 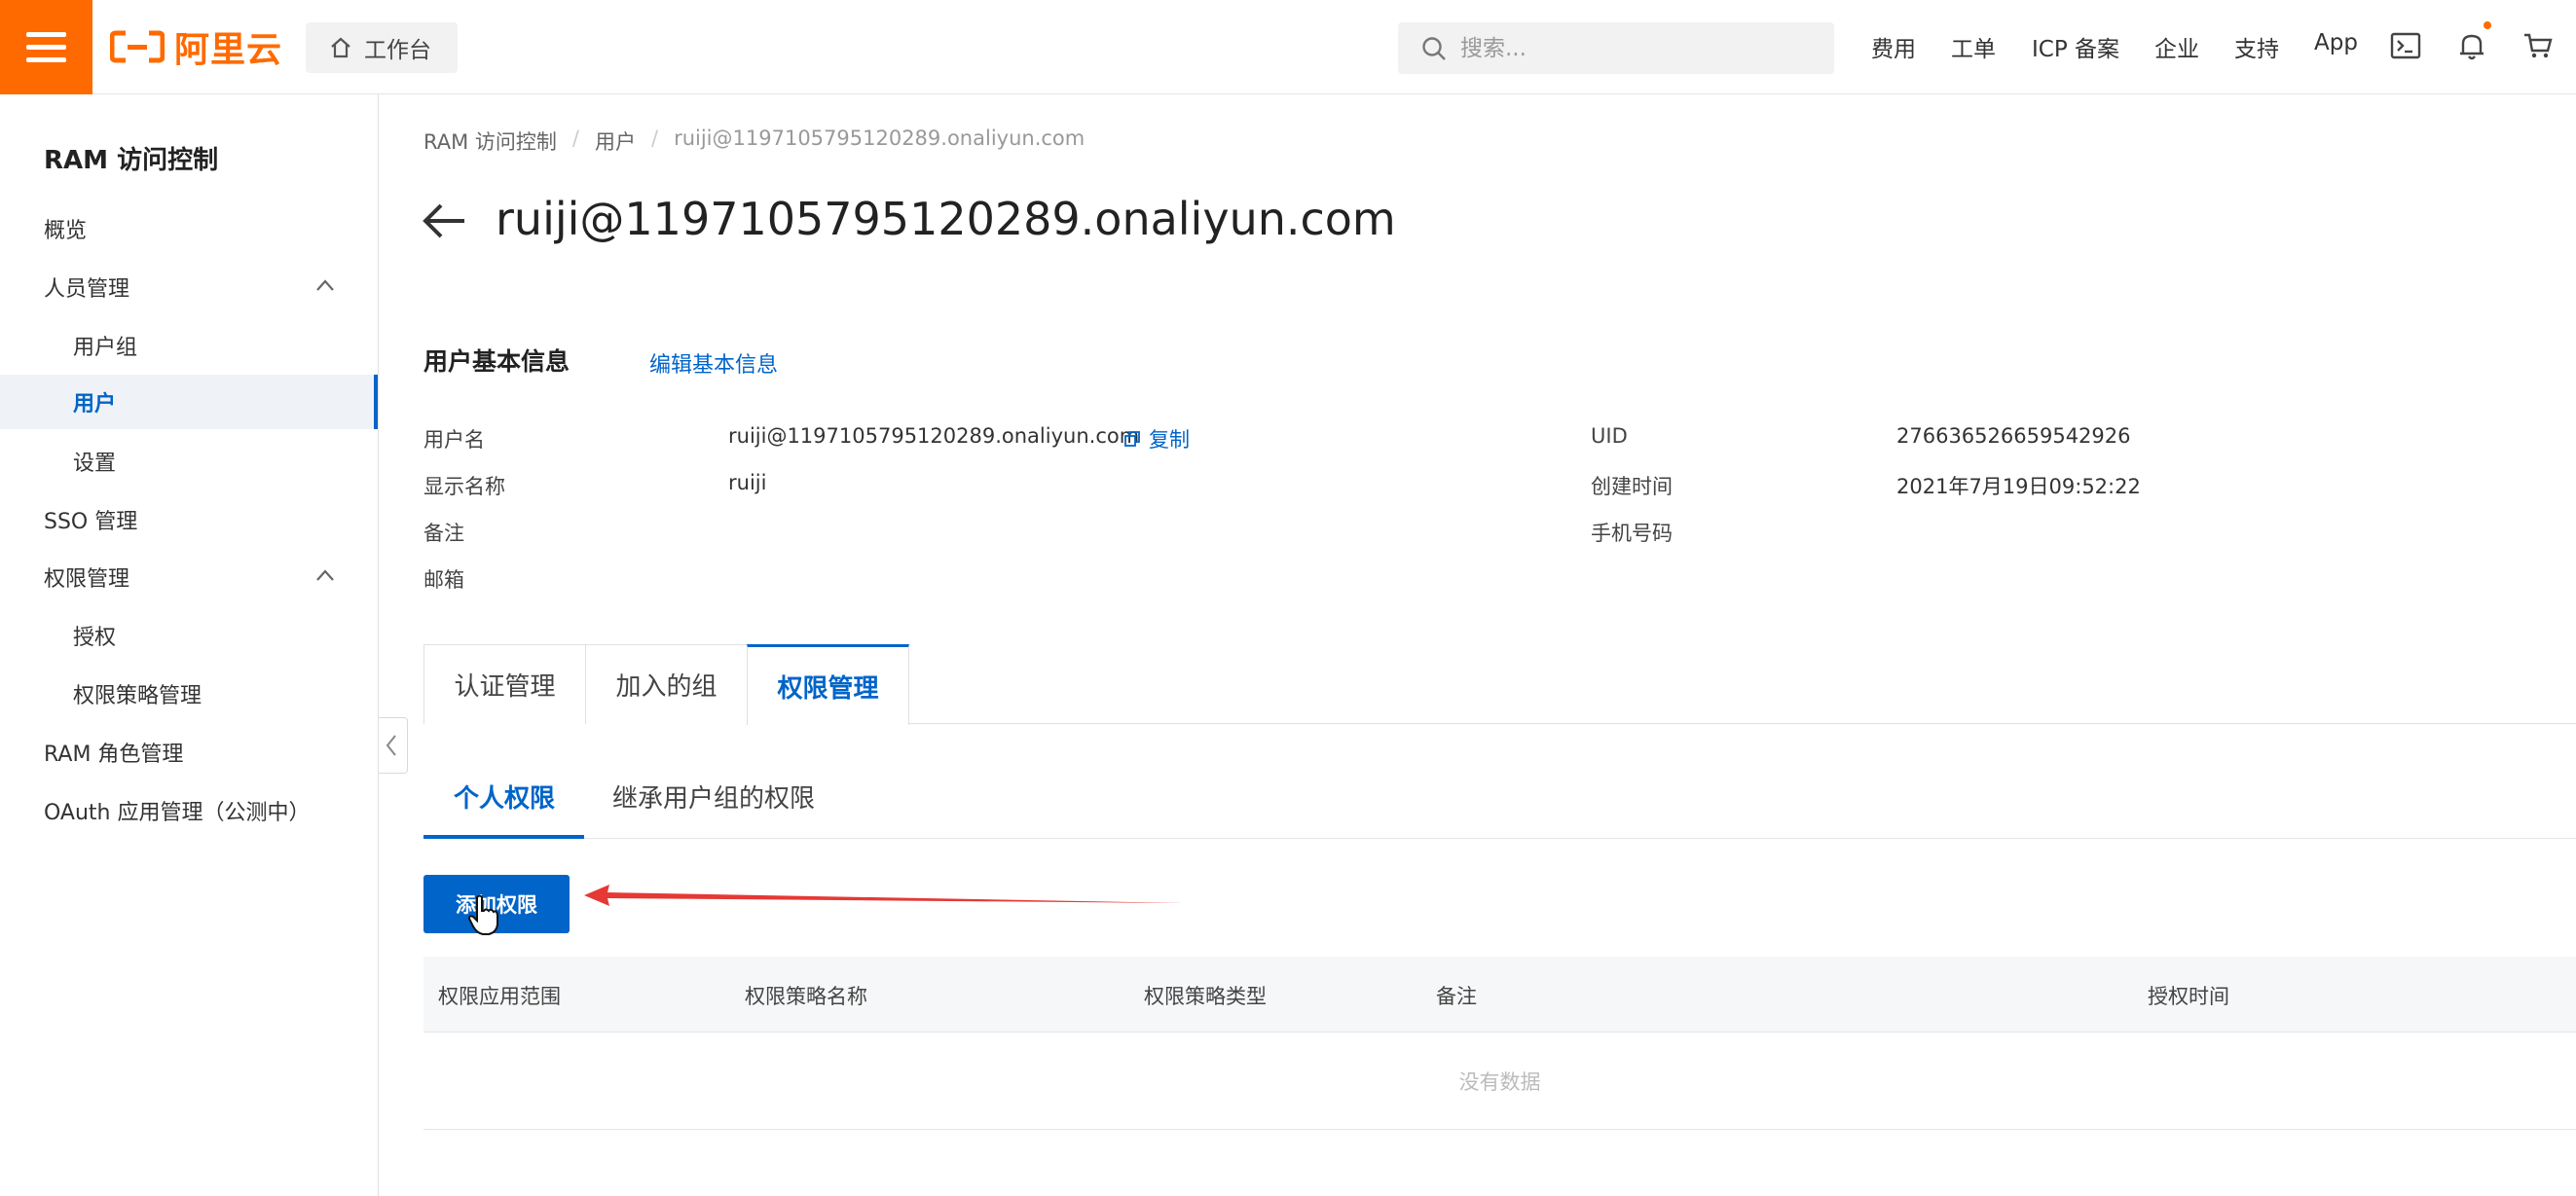 What do you see at coordinates (2487, 25) in the screenshot?
I see `notification-dot` at bounding box center [2487, 25].